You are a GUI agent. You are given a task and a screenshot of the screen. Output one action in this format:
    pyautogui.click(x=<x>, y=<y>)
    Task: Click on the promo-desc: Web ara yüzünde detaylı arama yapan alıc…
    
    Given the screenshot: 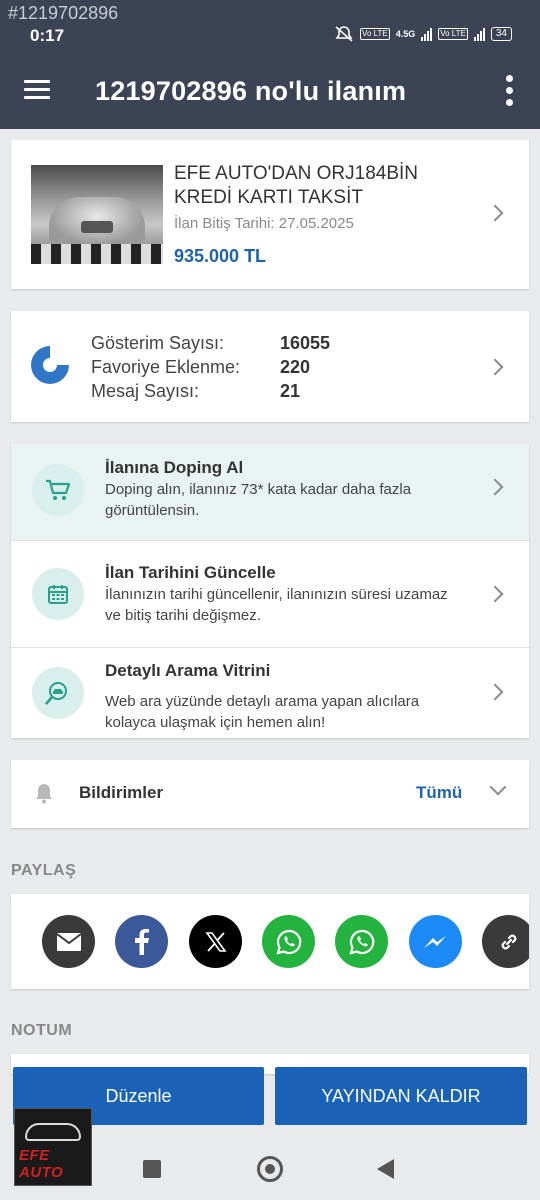 What is the action you would take?
    pyautogui.click(x=262, y=712)
    